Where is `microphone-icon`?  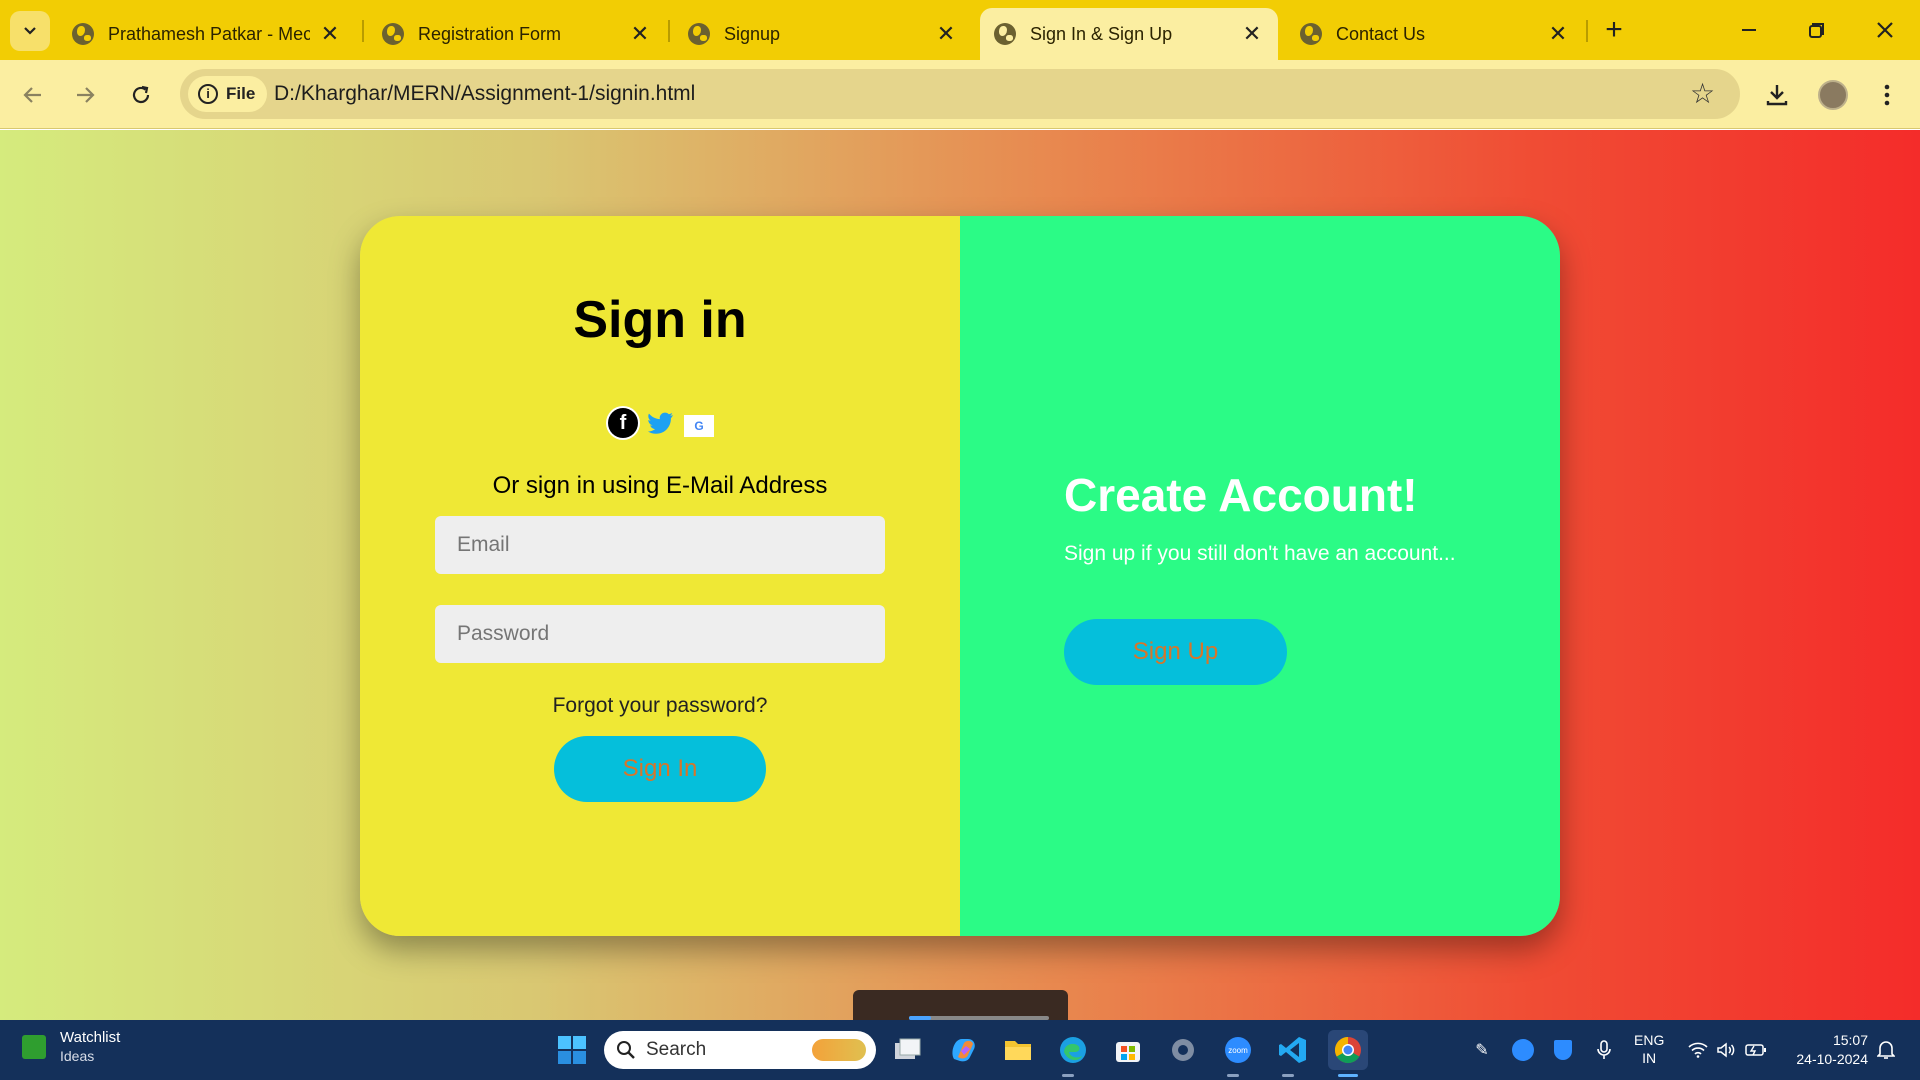
microphone-icon is located at coordinates (1604, 1050).